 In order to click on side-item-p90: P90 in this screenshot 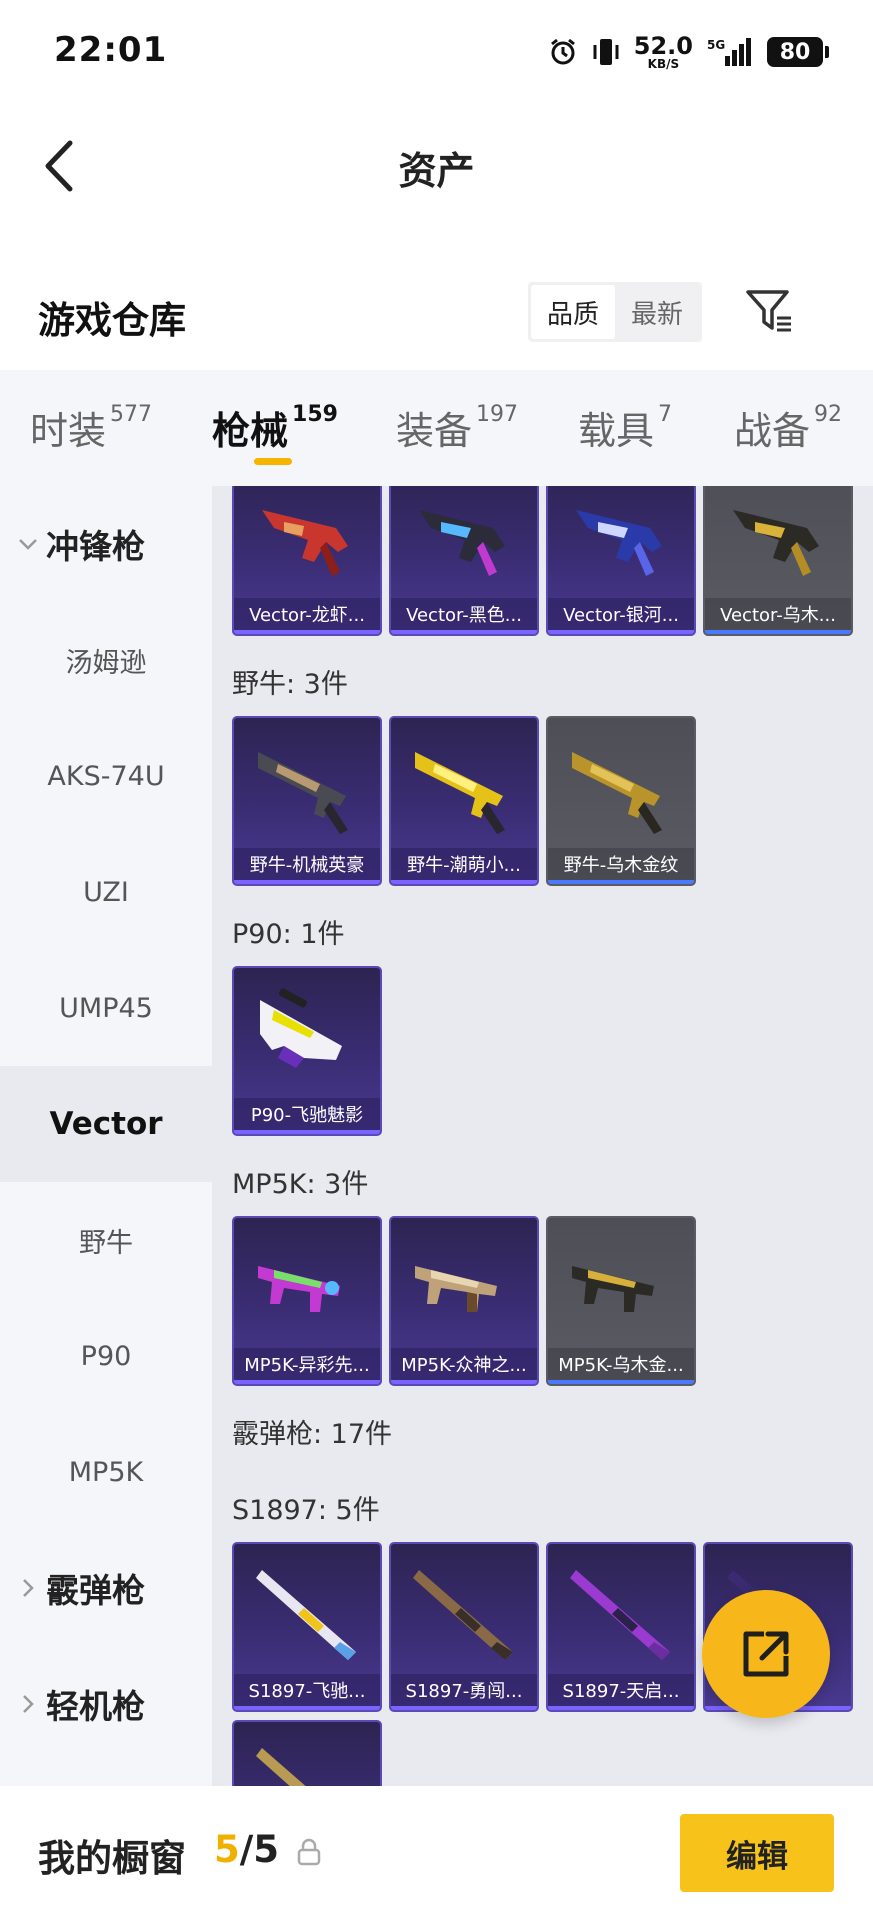, I will do `click(106, 1356)`.